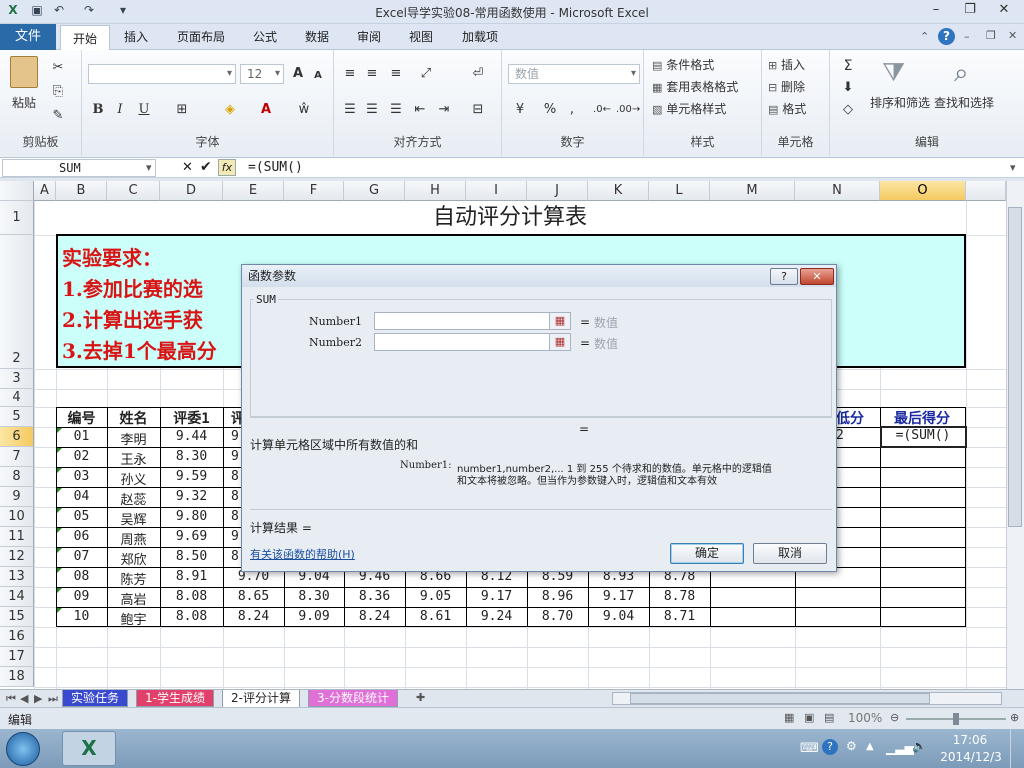 The height and width of the screenshot is (768, 1024). I want to click on align-middle-icon: ≡, so click(372, 74).